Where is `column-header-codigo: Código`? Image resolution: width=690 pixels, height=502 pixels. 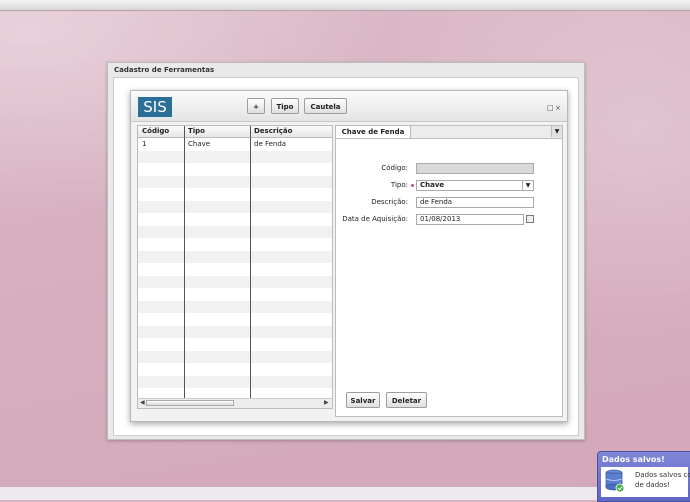
column-header-codigo: Código is located at coordinates (155, 131).